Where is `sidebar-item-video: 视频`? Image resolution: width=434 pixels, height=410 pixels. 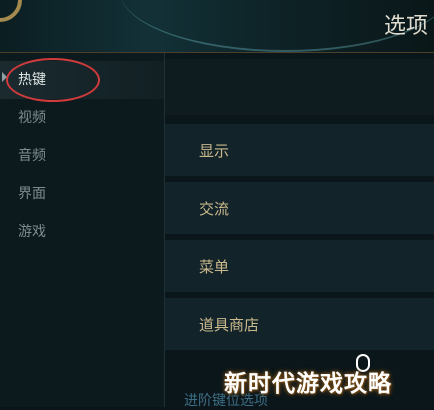 sidebar-item-video: 视频 is located at coordinates (32, 117).